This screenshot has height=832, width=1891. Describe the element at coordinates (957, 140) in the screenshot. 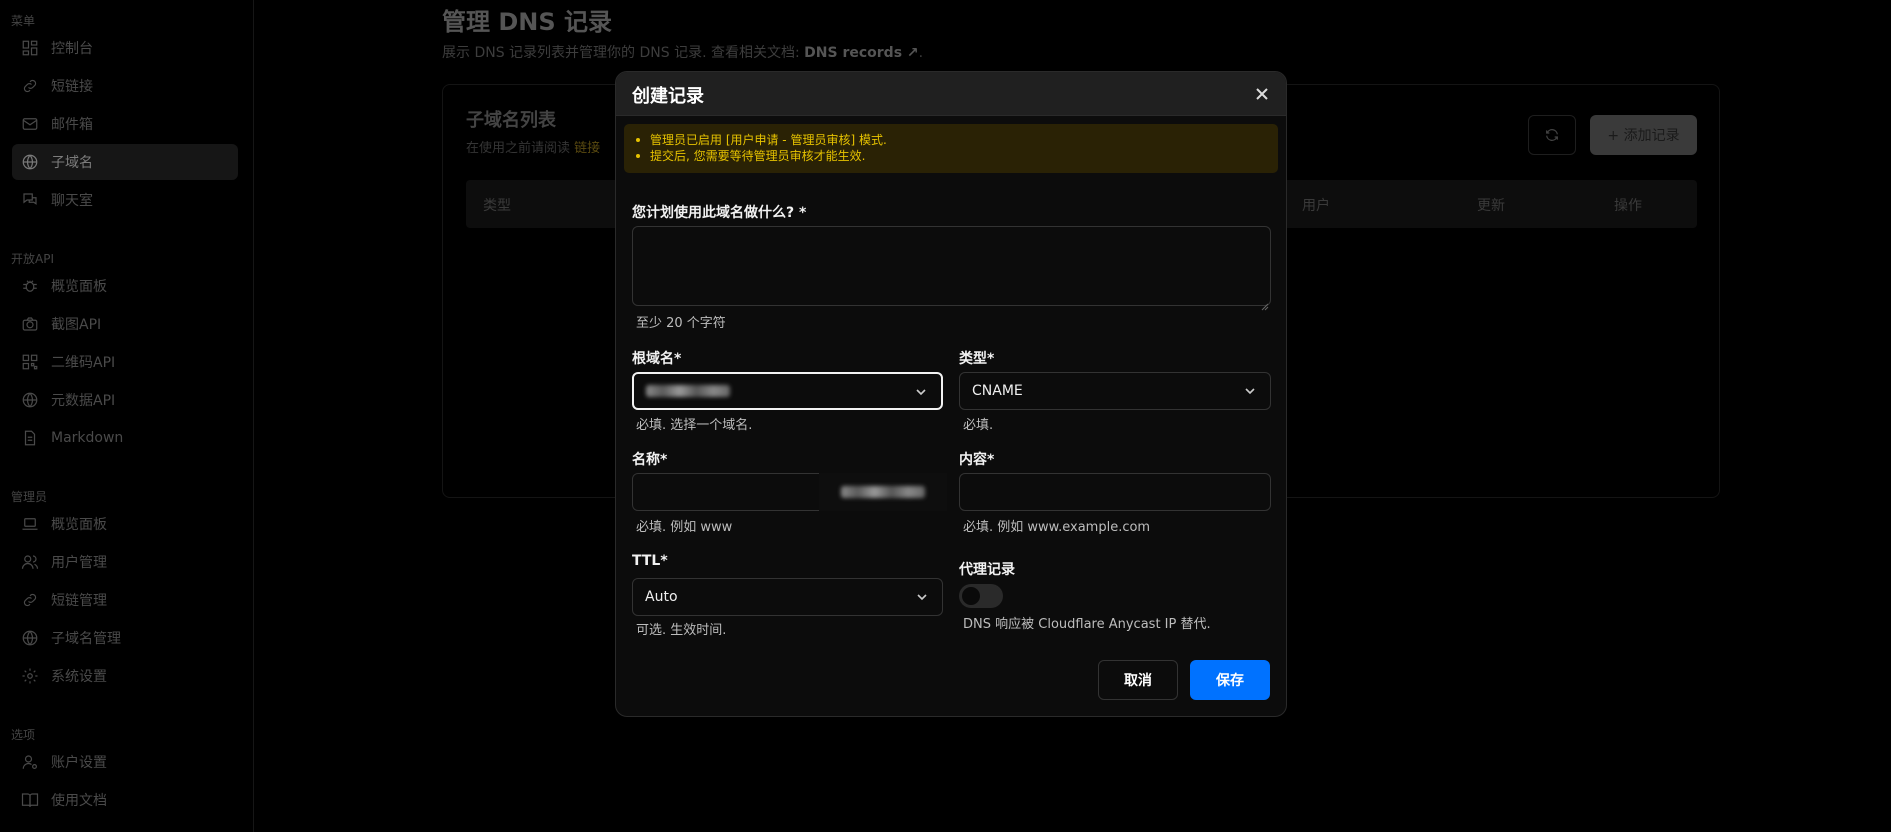

I see `notice-line: 管理员已启用 [用户申请 - 管理员审核] 模式.` at that location.